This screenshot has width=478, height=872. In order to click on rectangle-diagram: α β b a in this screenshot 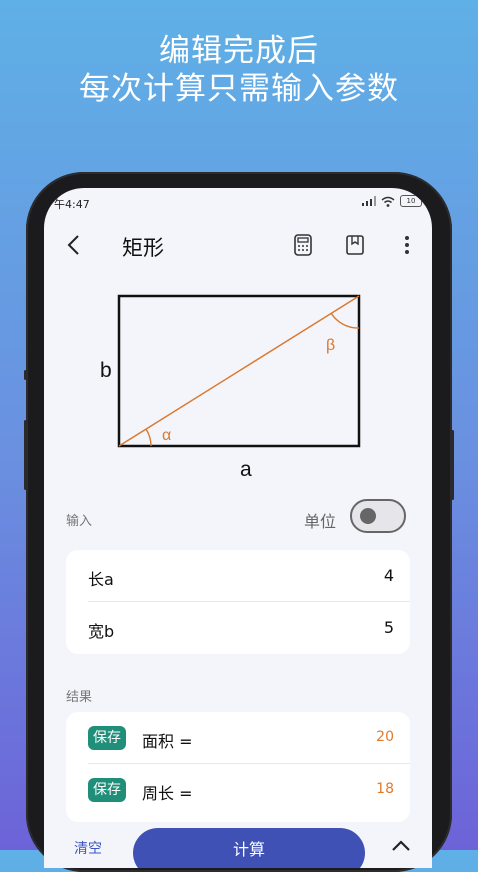, I will do `click(230, 386)`.